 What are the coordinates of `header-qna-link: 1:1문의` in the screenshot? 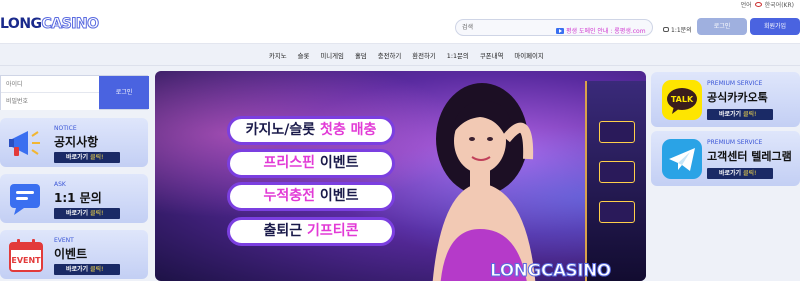 It's located at (677, 29).